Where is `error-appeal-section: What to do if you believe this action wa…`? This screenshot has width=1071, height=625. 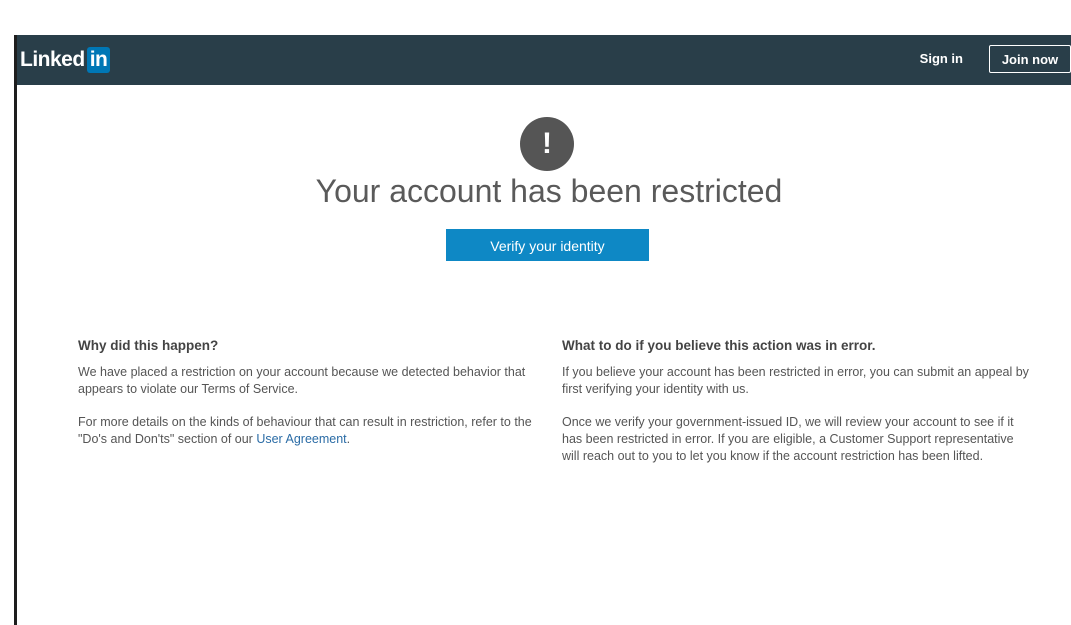
error-appeal-section: What to do if you believe this action wa… is located at coordinates (797, 409).